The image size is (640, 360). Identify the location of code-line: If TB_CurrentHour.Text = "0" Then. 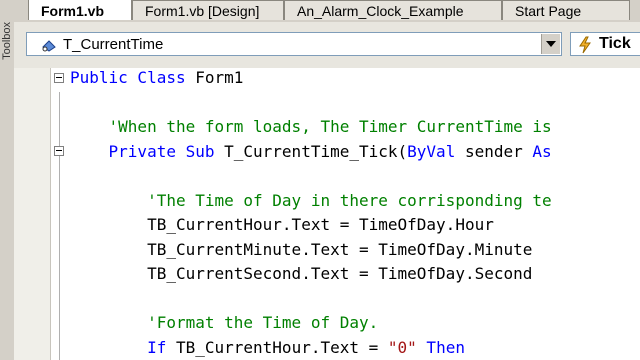
(267, 348).